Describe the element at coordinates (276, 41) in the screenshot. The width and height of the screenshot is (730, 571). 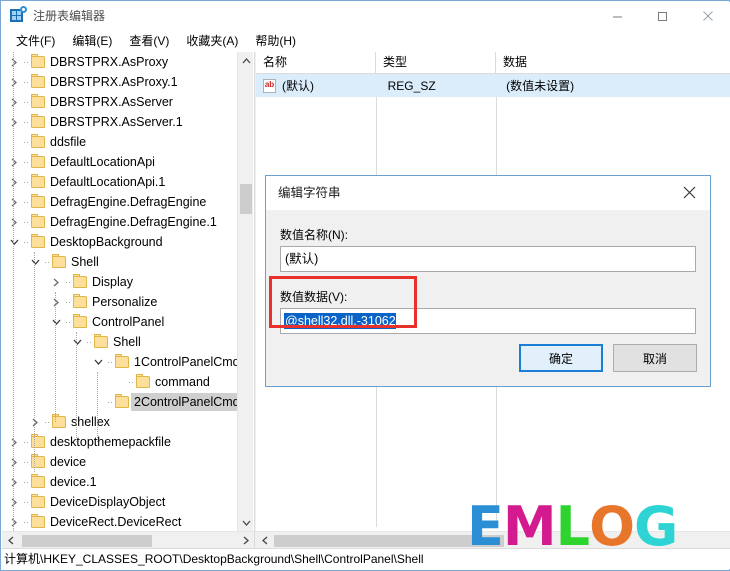
I see `menu-help: 帮助(H)` at that location.